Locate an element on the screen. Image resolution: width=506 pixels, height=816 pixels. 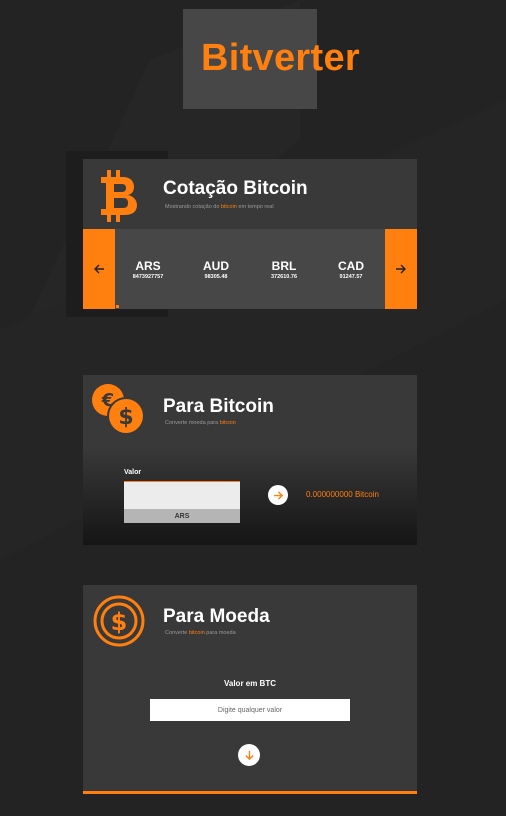
to-bitcoin-subtitle: Converte moeda para bitcoin is located at coordinates (200, 423).